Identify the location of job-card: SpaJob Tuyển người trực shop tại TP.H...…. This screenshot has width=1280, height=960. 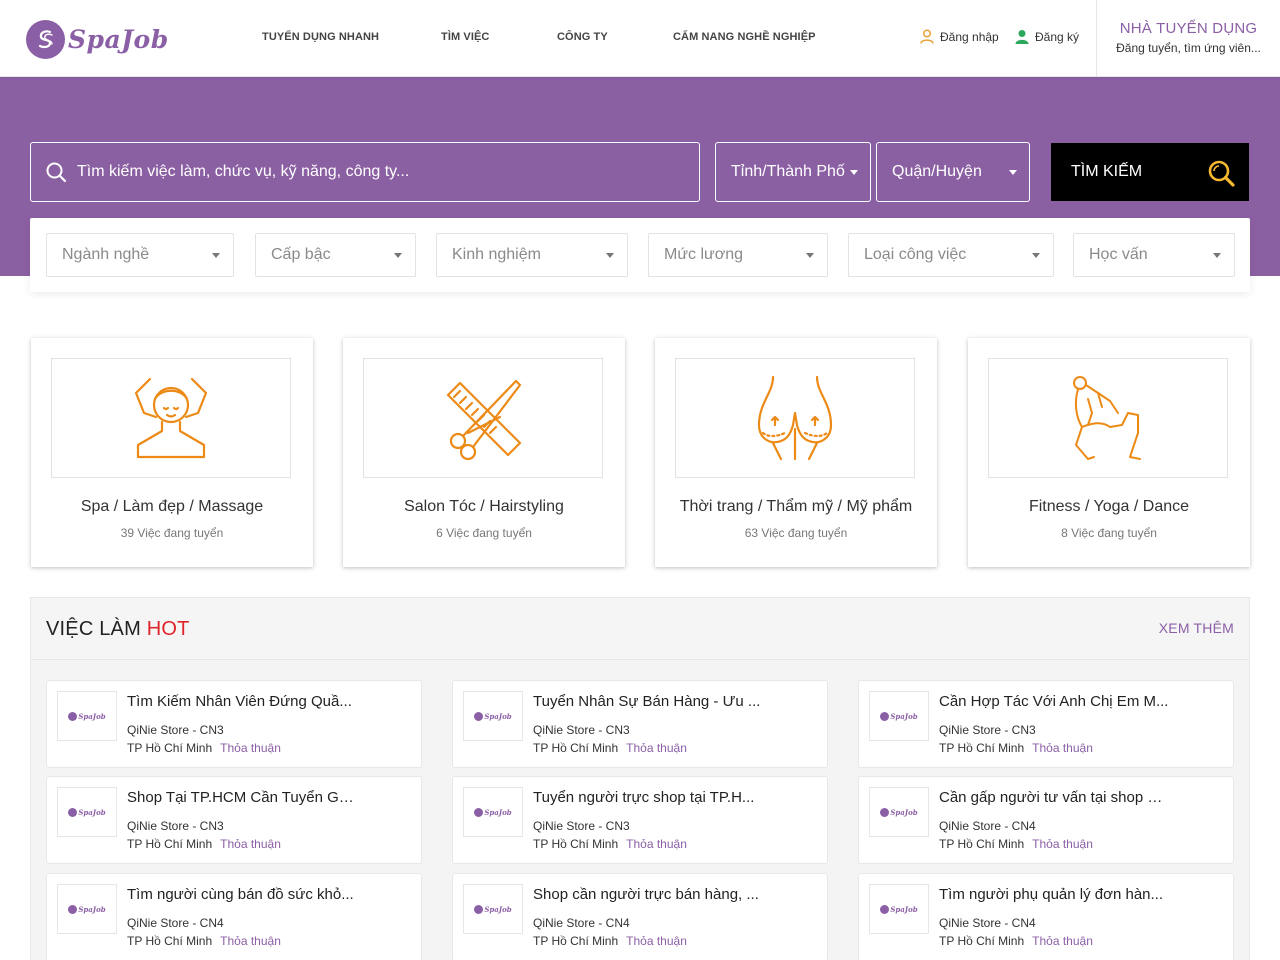
(640, 820).